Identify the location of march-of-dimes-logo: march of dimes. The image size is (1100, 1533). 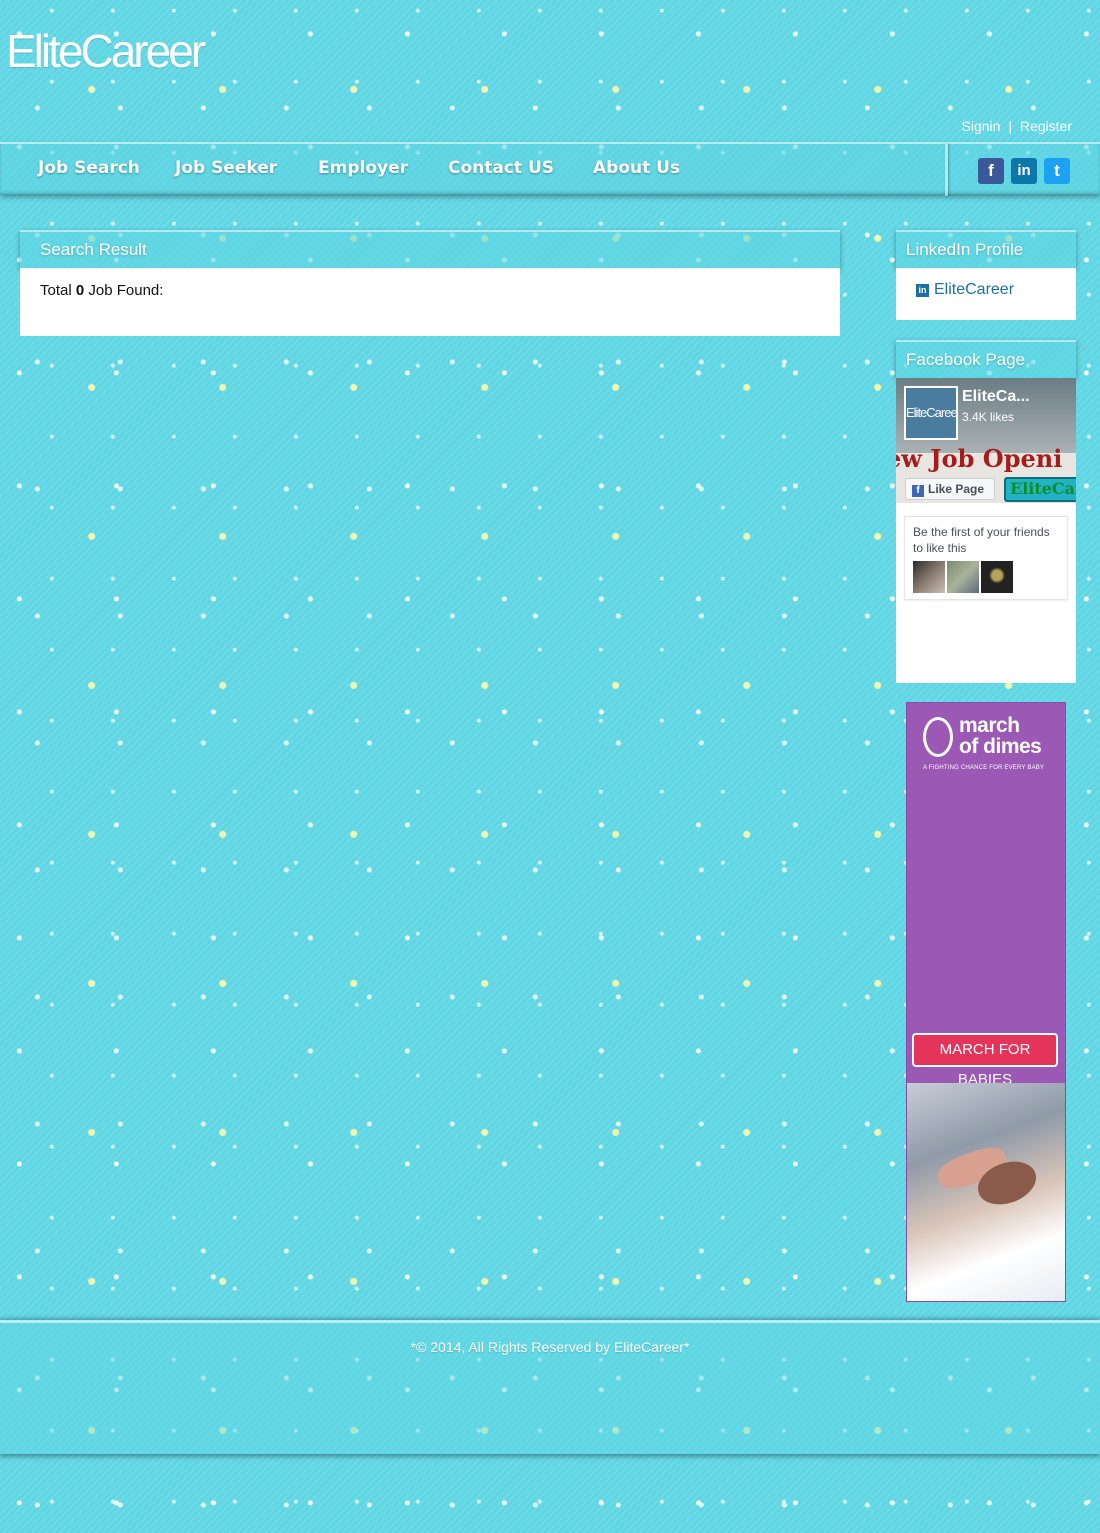
(982, 736).